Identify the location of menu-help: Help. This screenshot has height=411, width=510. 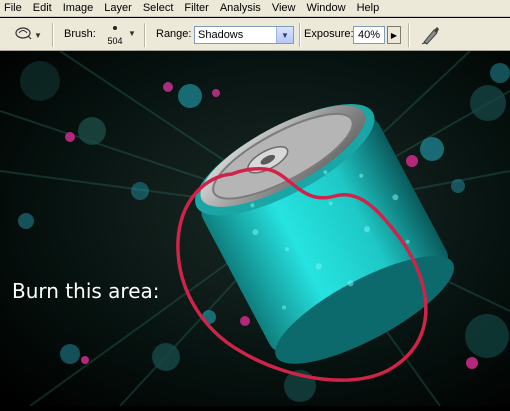
(368, 8).